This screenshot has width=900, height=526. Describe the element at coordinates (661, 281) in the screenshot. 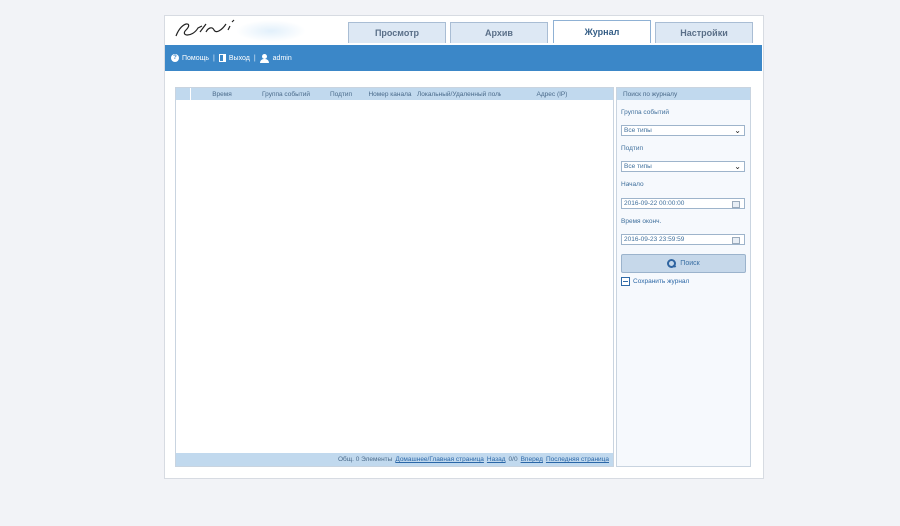

I see `save-log-label: Сохранить журнал` at that location.